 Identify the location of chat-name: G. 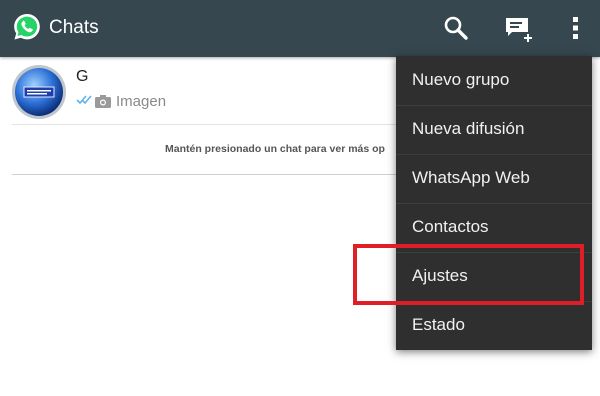
(82, 76).